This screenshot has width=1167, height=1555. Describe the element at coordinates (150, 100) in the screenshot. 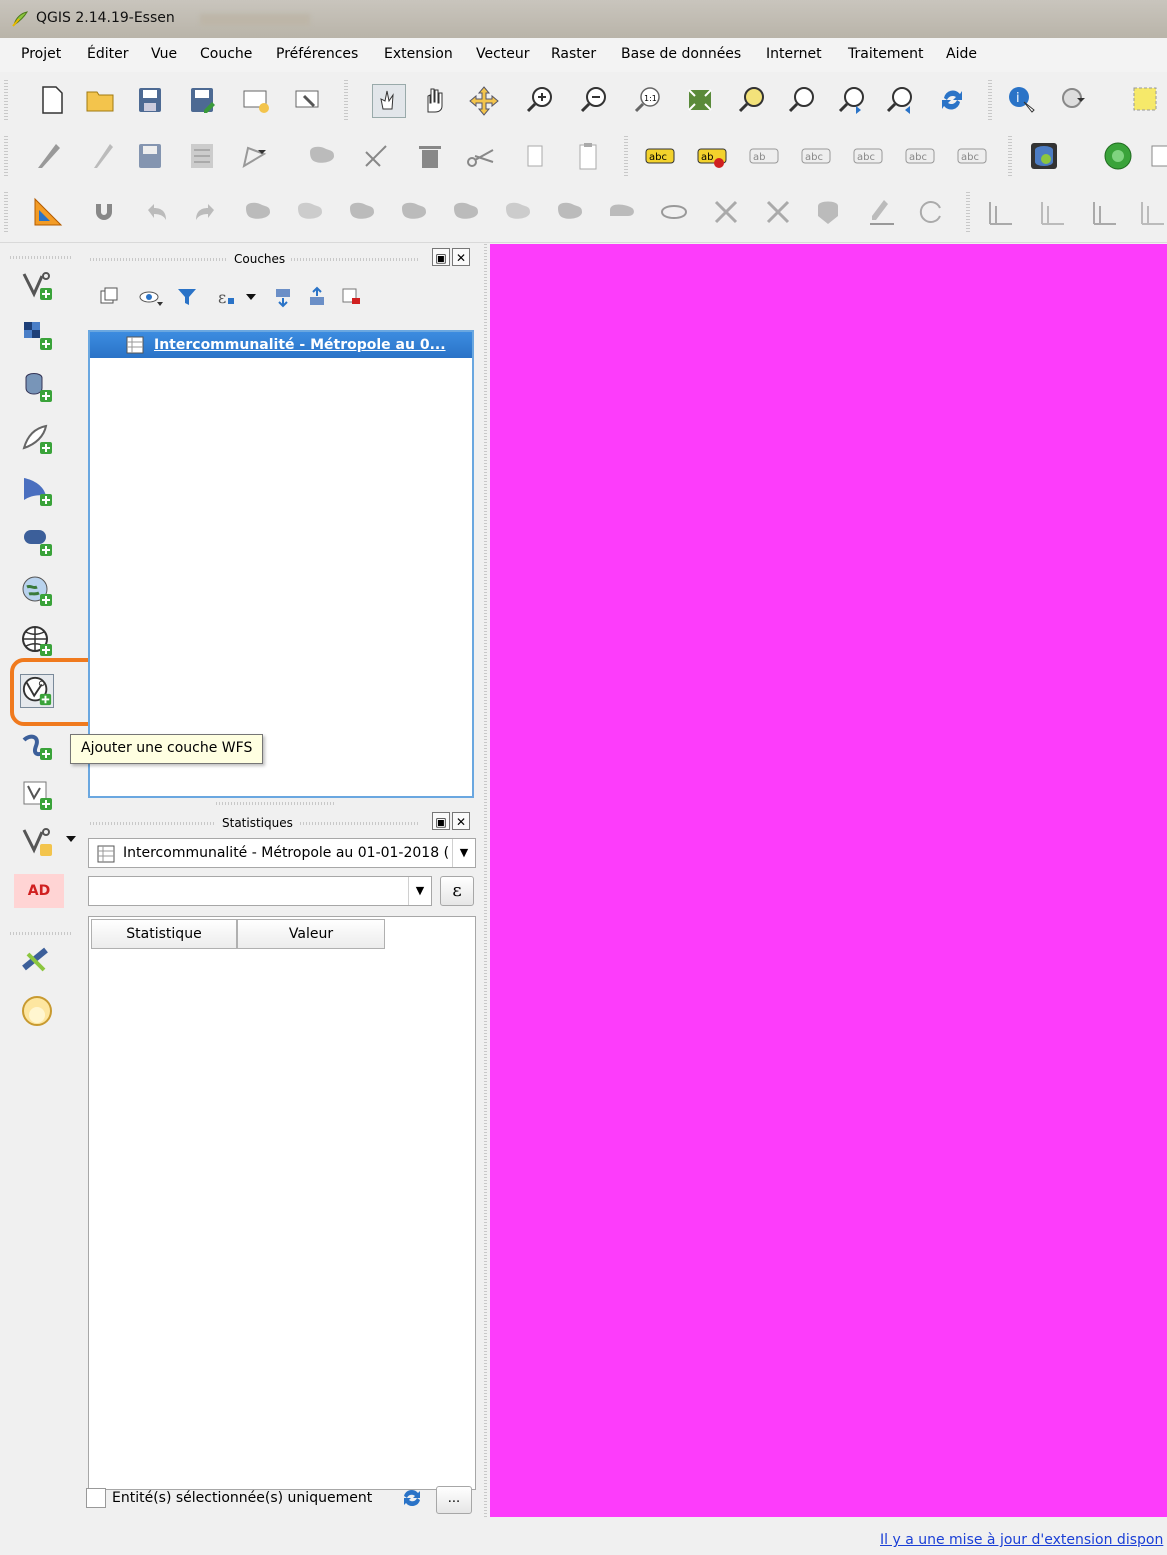

I see `save-project-icon` at that location.